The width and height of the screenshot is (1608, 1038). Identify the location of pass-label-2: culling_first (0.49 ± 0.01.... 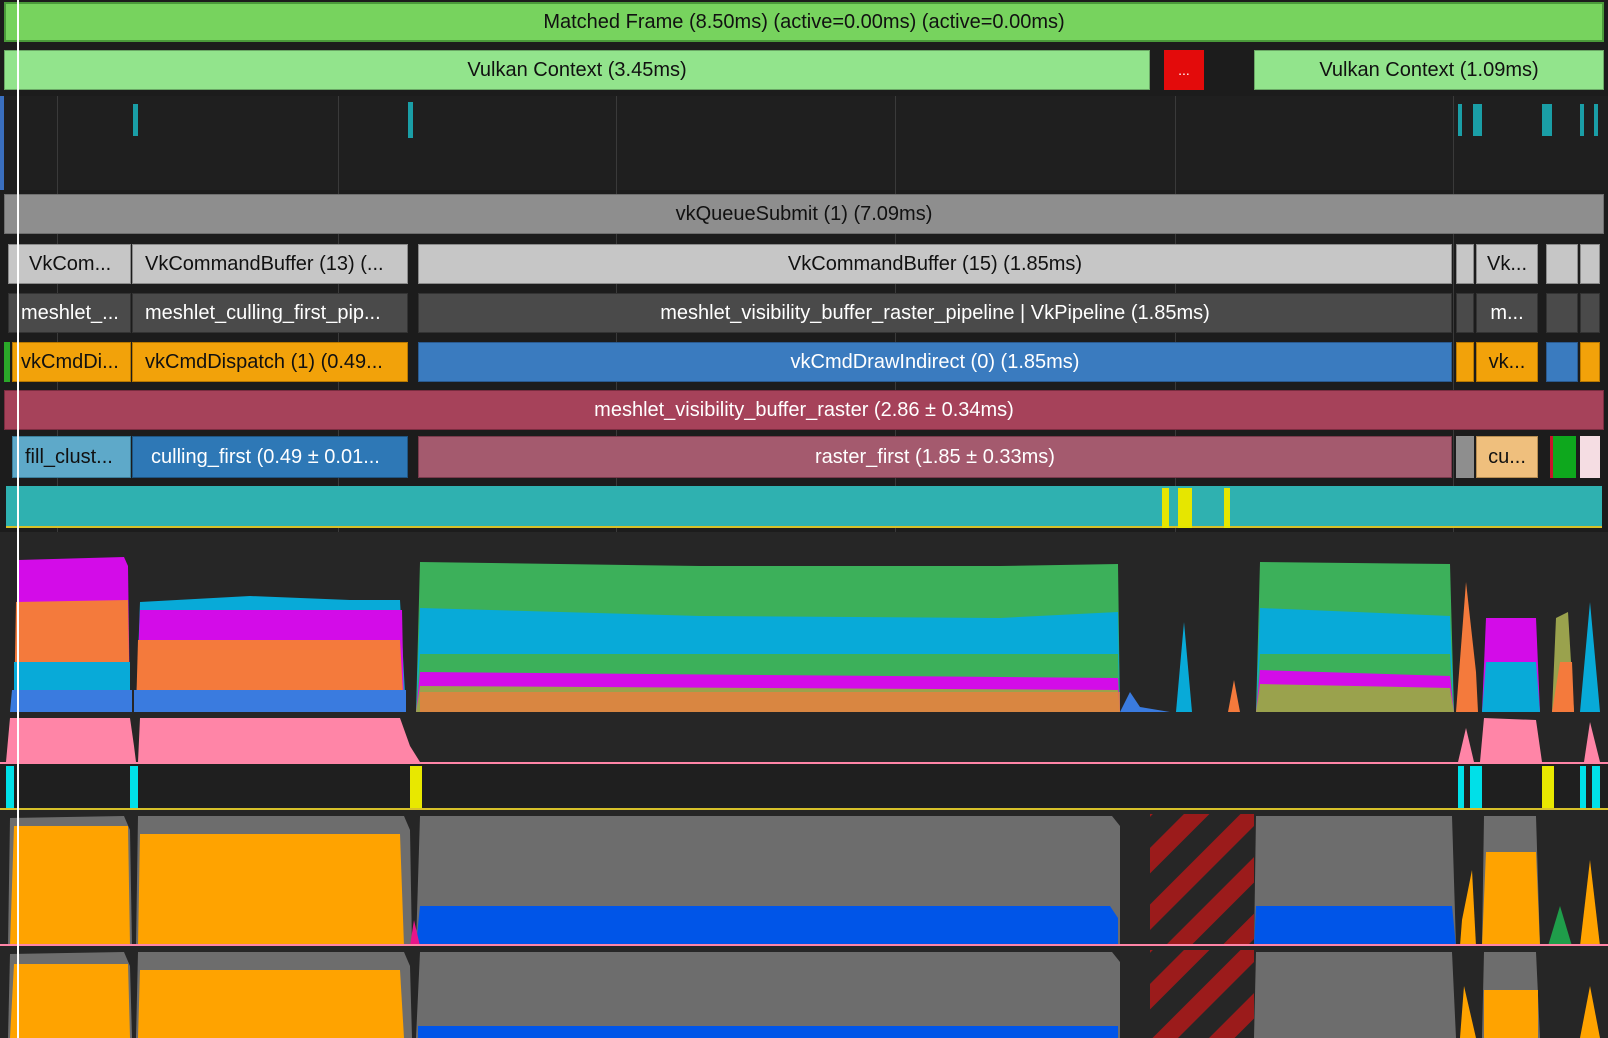
(265, 456).